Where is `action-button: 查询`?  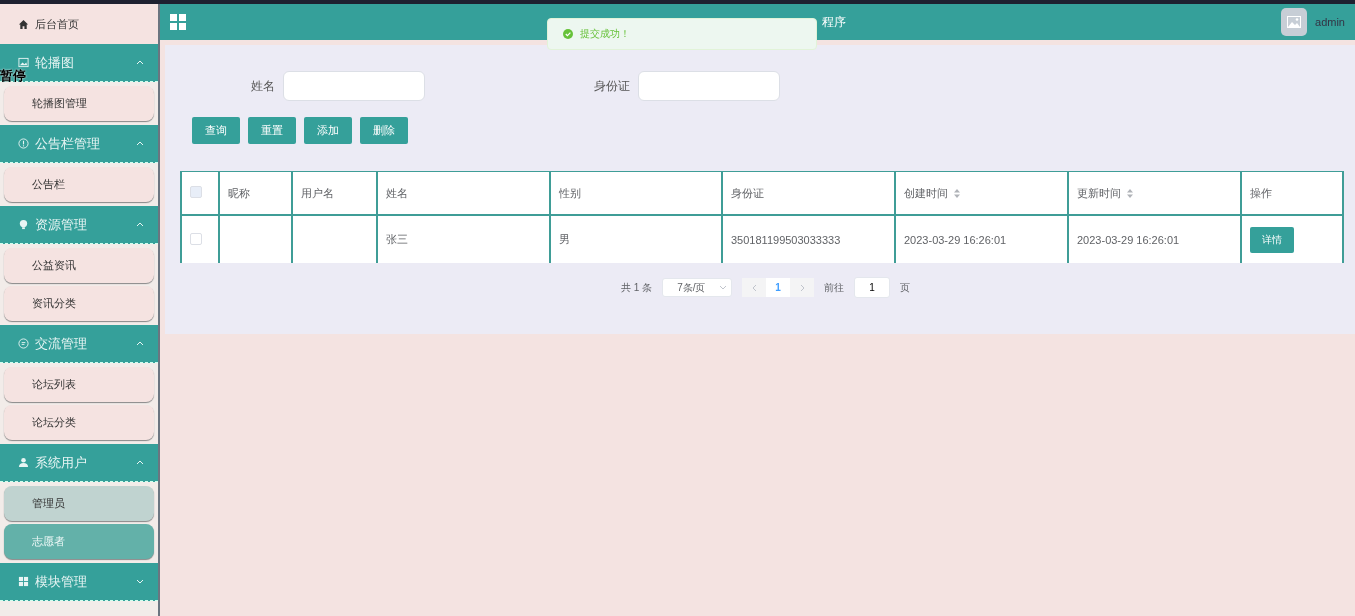 action-button: 查询 is located at coordinates (216, 130).